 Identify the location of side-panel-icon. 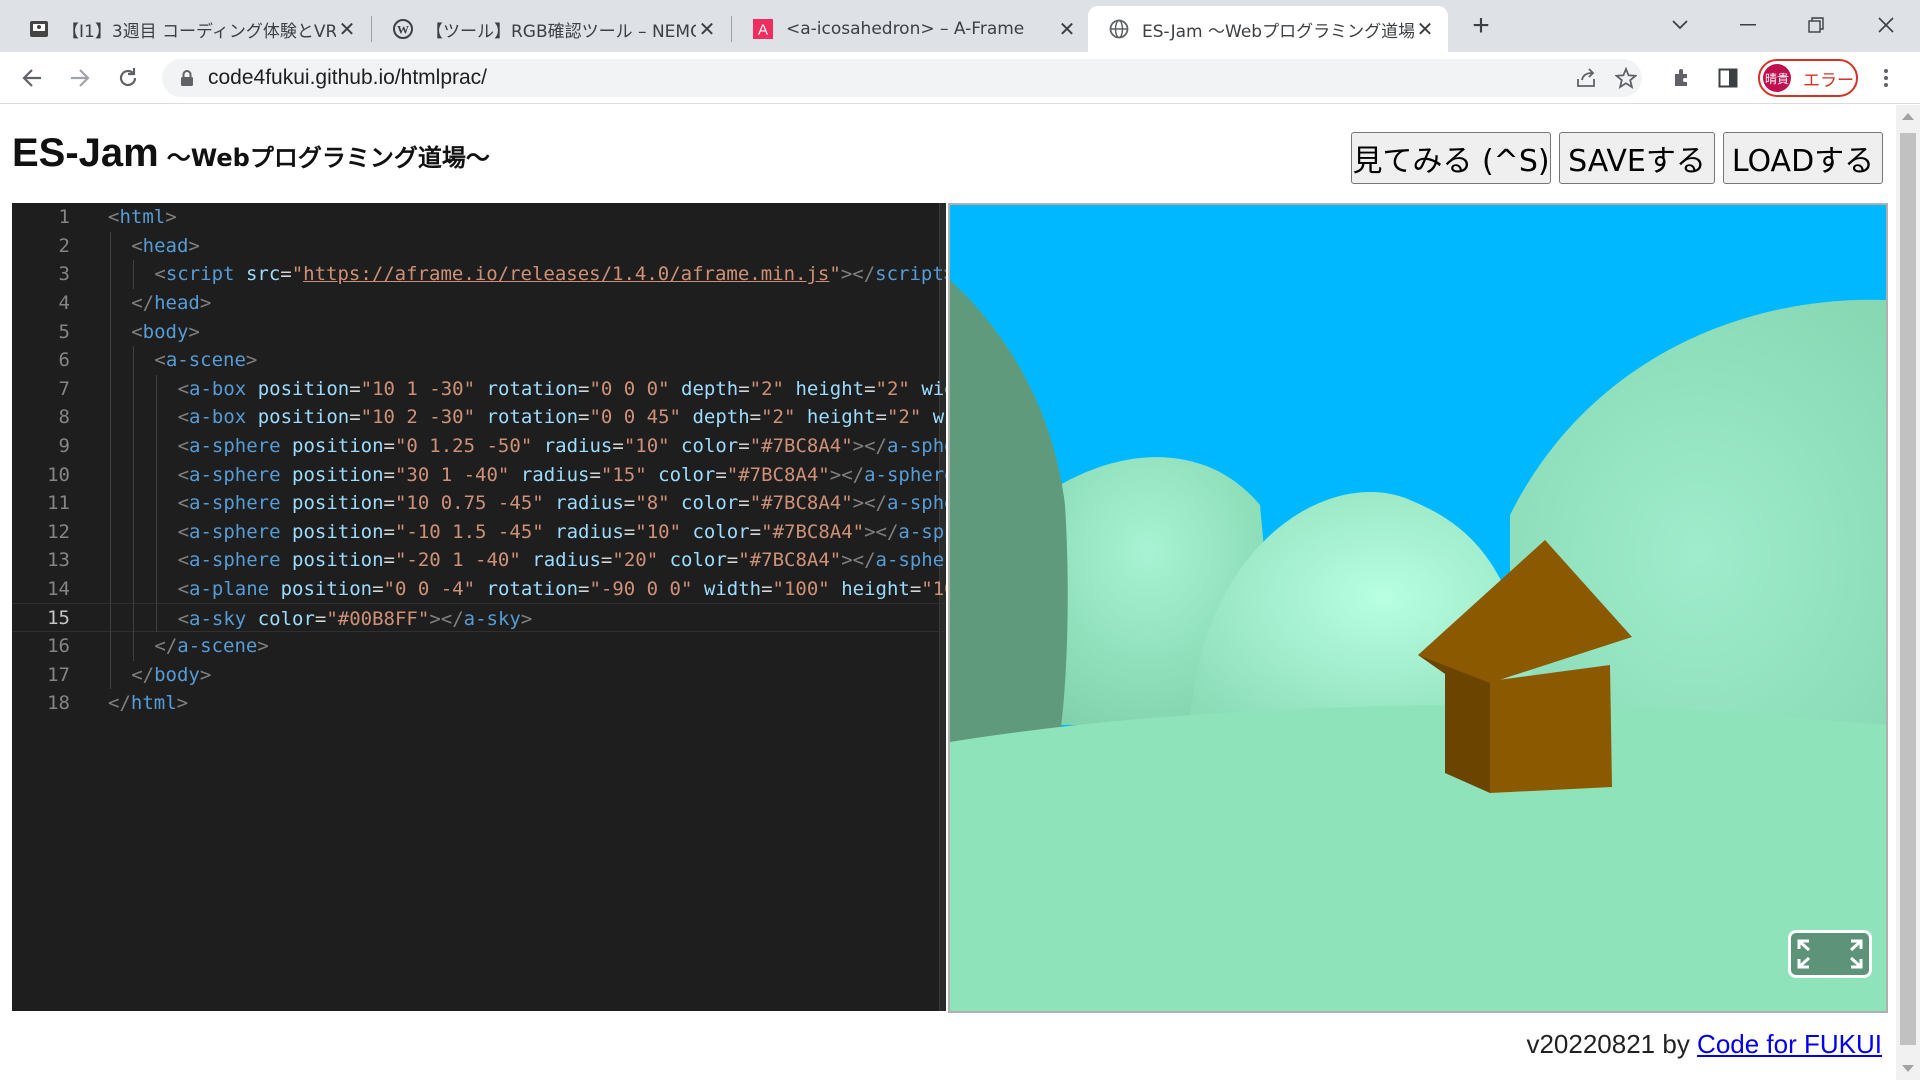
(1728, 78).